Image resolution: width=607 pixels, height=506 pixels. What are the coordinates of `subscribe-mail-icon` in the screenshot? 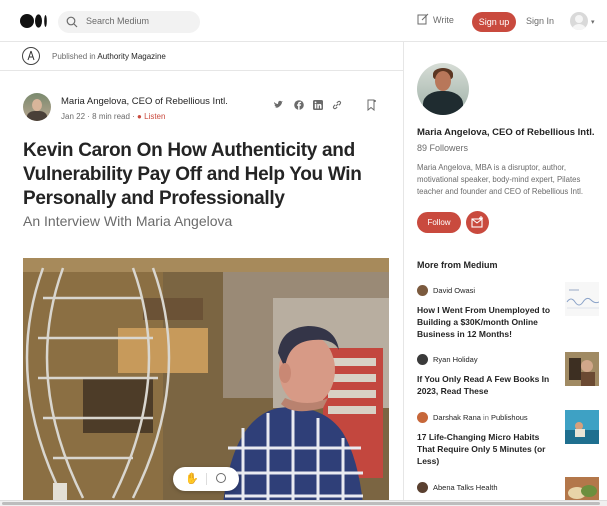 It's located at (477, 222).